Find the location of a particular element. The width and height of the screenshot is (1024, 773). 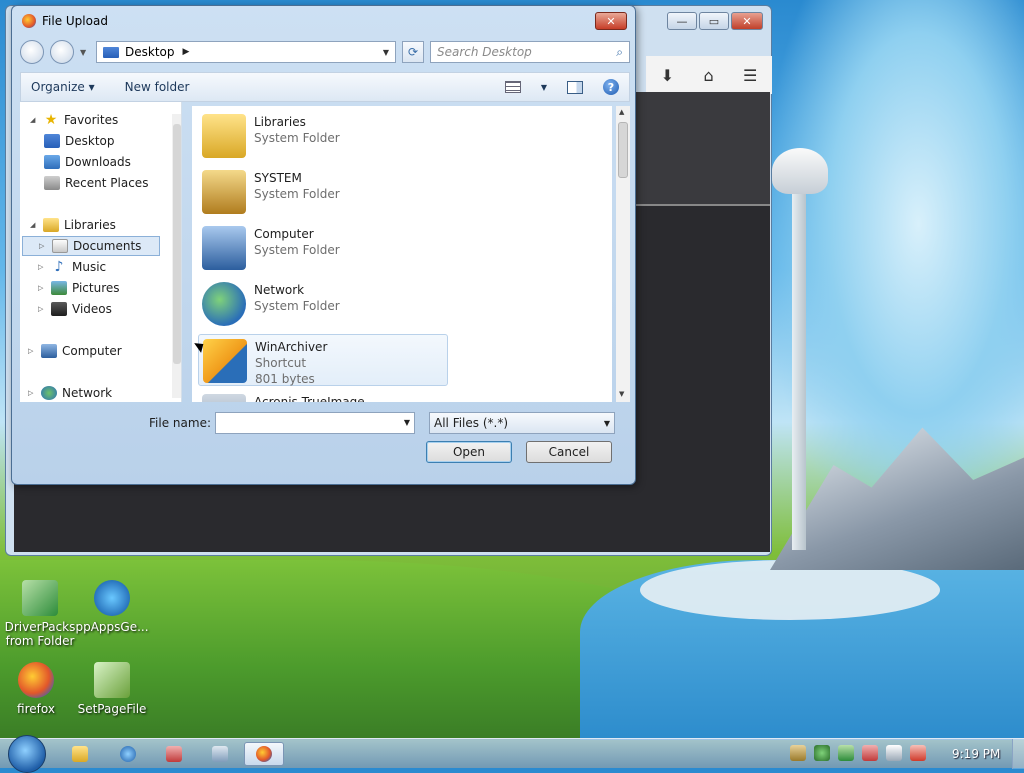

taskbar-explorer is located at coordinates (80, 754).